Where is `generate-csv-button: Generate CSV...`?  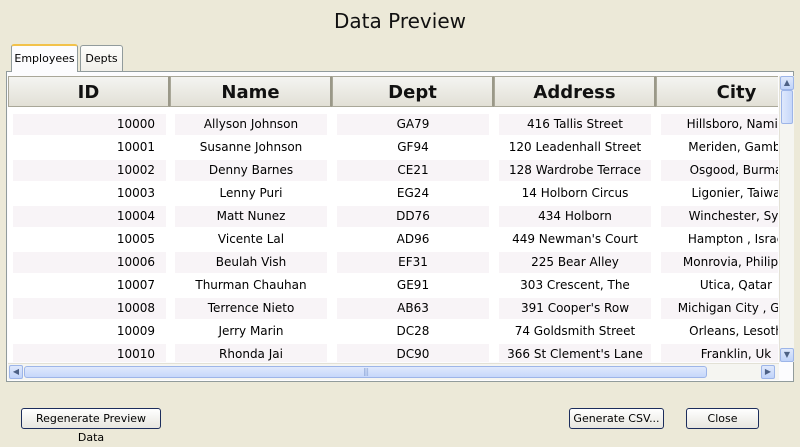
generate-csv-button: Generate CSV... is located at coordinates (616, 418).